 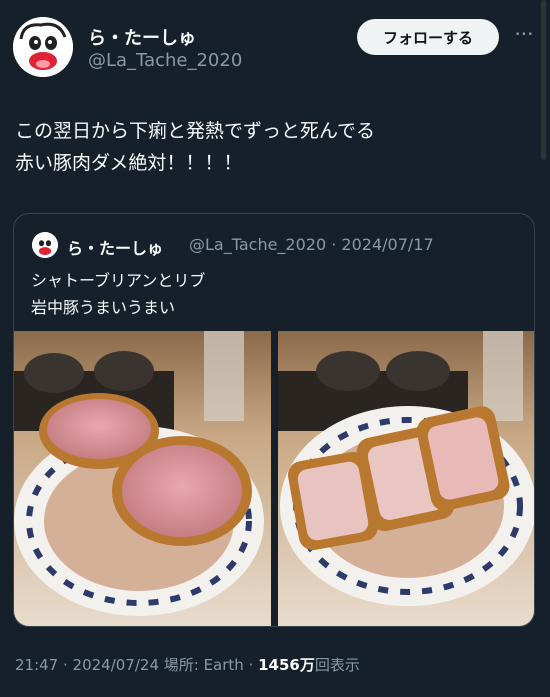 I want to click on tweet-meta: 21:47 · 2024/07/24 場所: Earth · 1456万回表示, so click(x=187, y=664).